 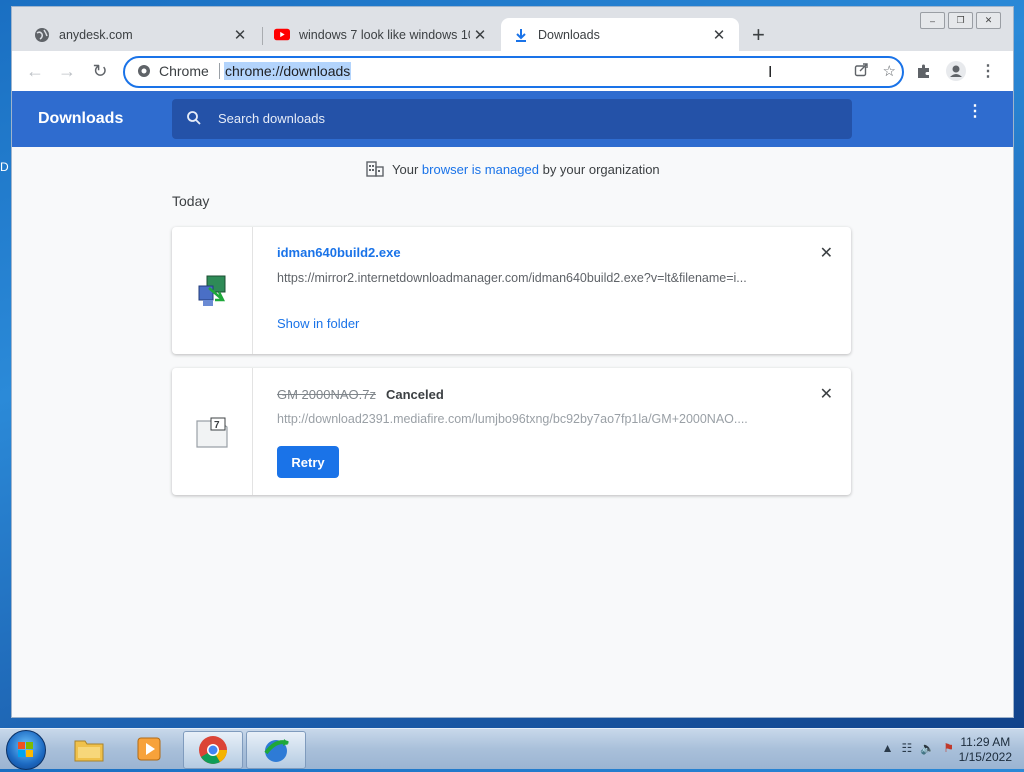 What do you see at coordinates (308, 462) in the screenshot?
I see `retry-button: Retry` at bounding box center [308, 462].